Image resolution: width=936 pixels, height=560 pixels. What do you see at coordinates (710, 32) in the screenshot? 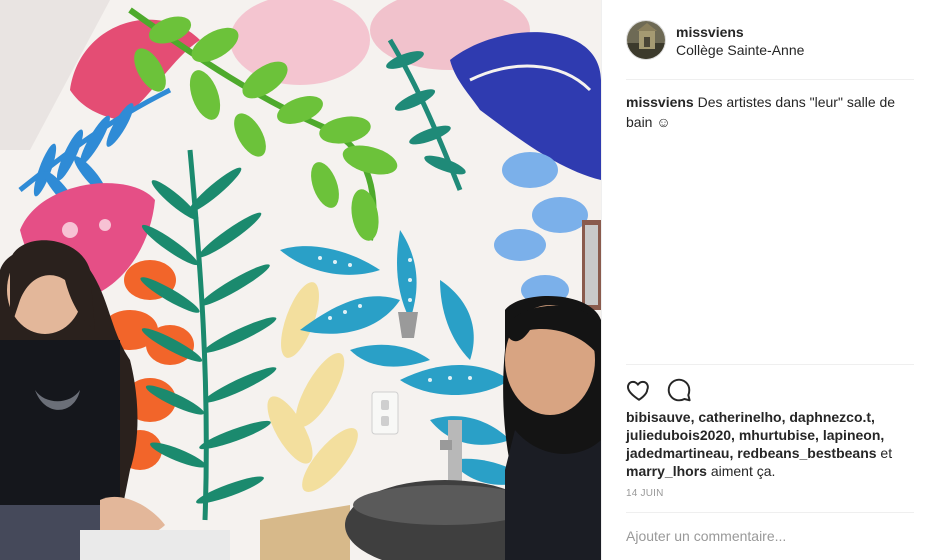
I see `author-username: missviens` at bounding box center [710, 32].